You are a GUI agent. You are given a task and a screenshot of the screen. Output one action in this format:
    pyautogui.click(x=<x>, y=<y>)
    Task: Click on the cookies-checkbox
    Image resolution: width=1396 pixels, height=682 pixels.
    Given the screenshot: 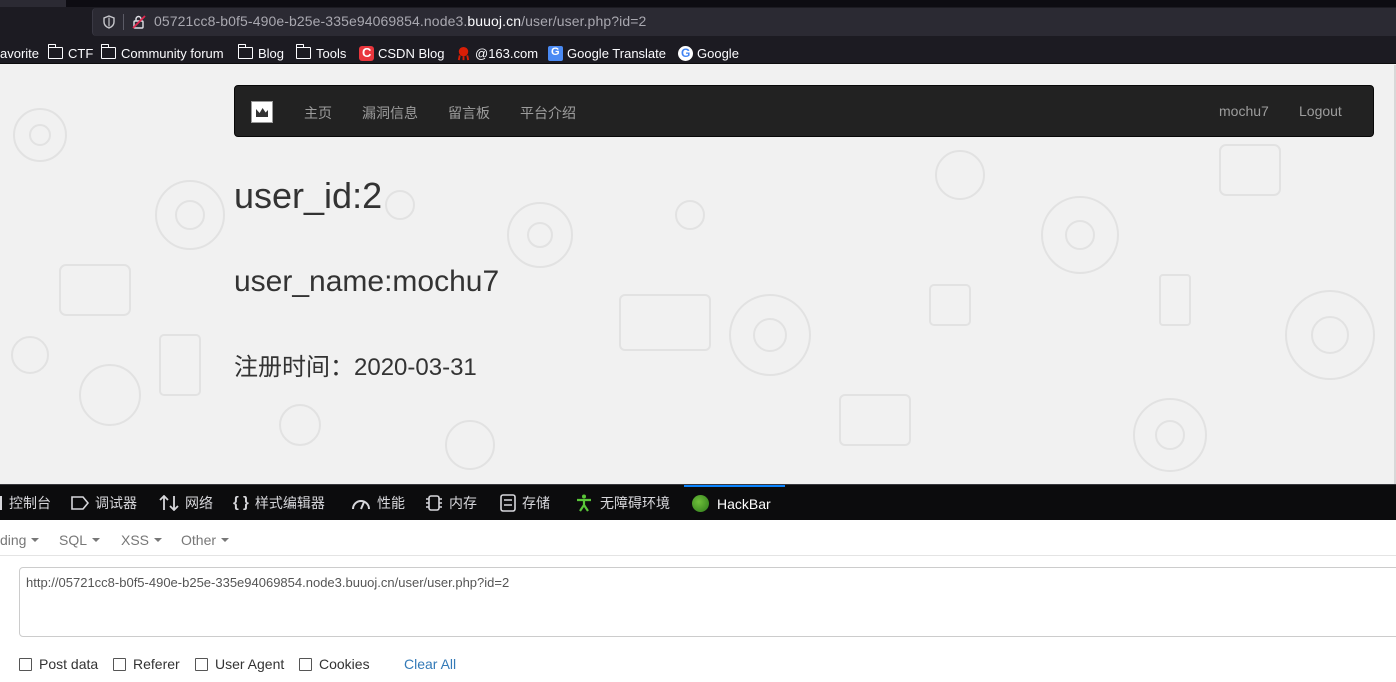 What is the action you would take?
    pyautogui.click(x=305, y=664)
    